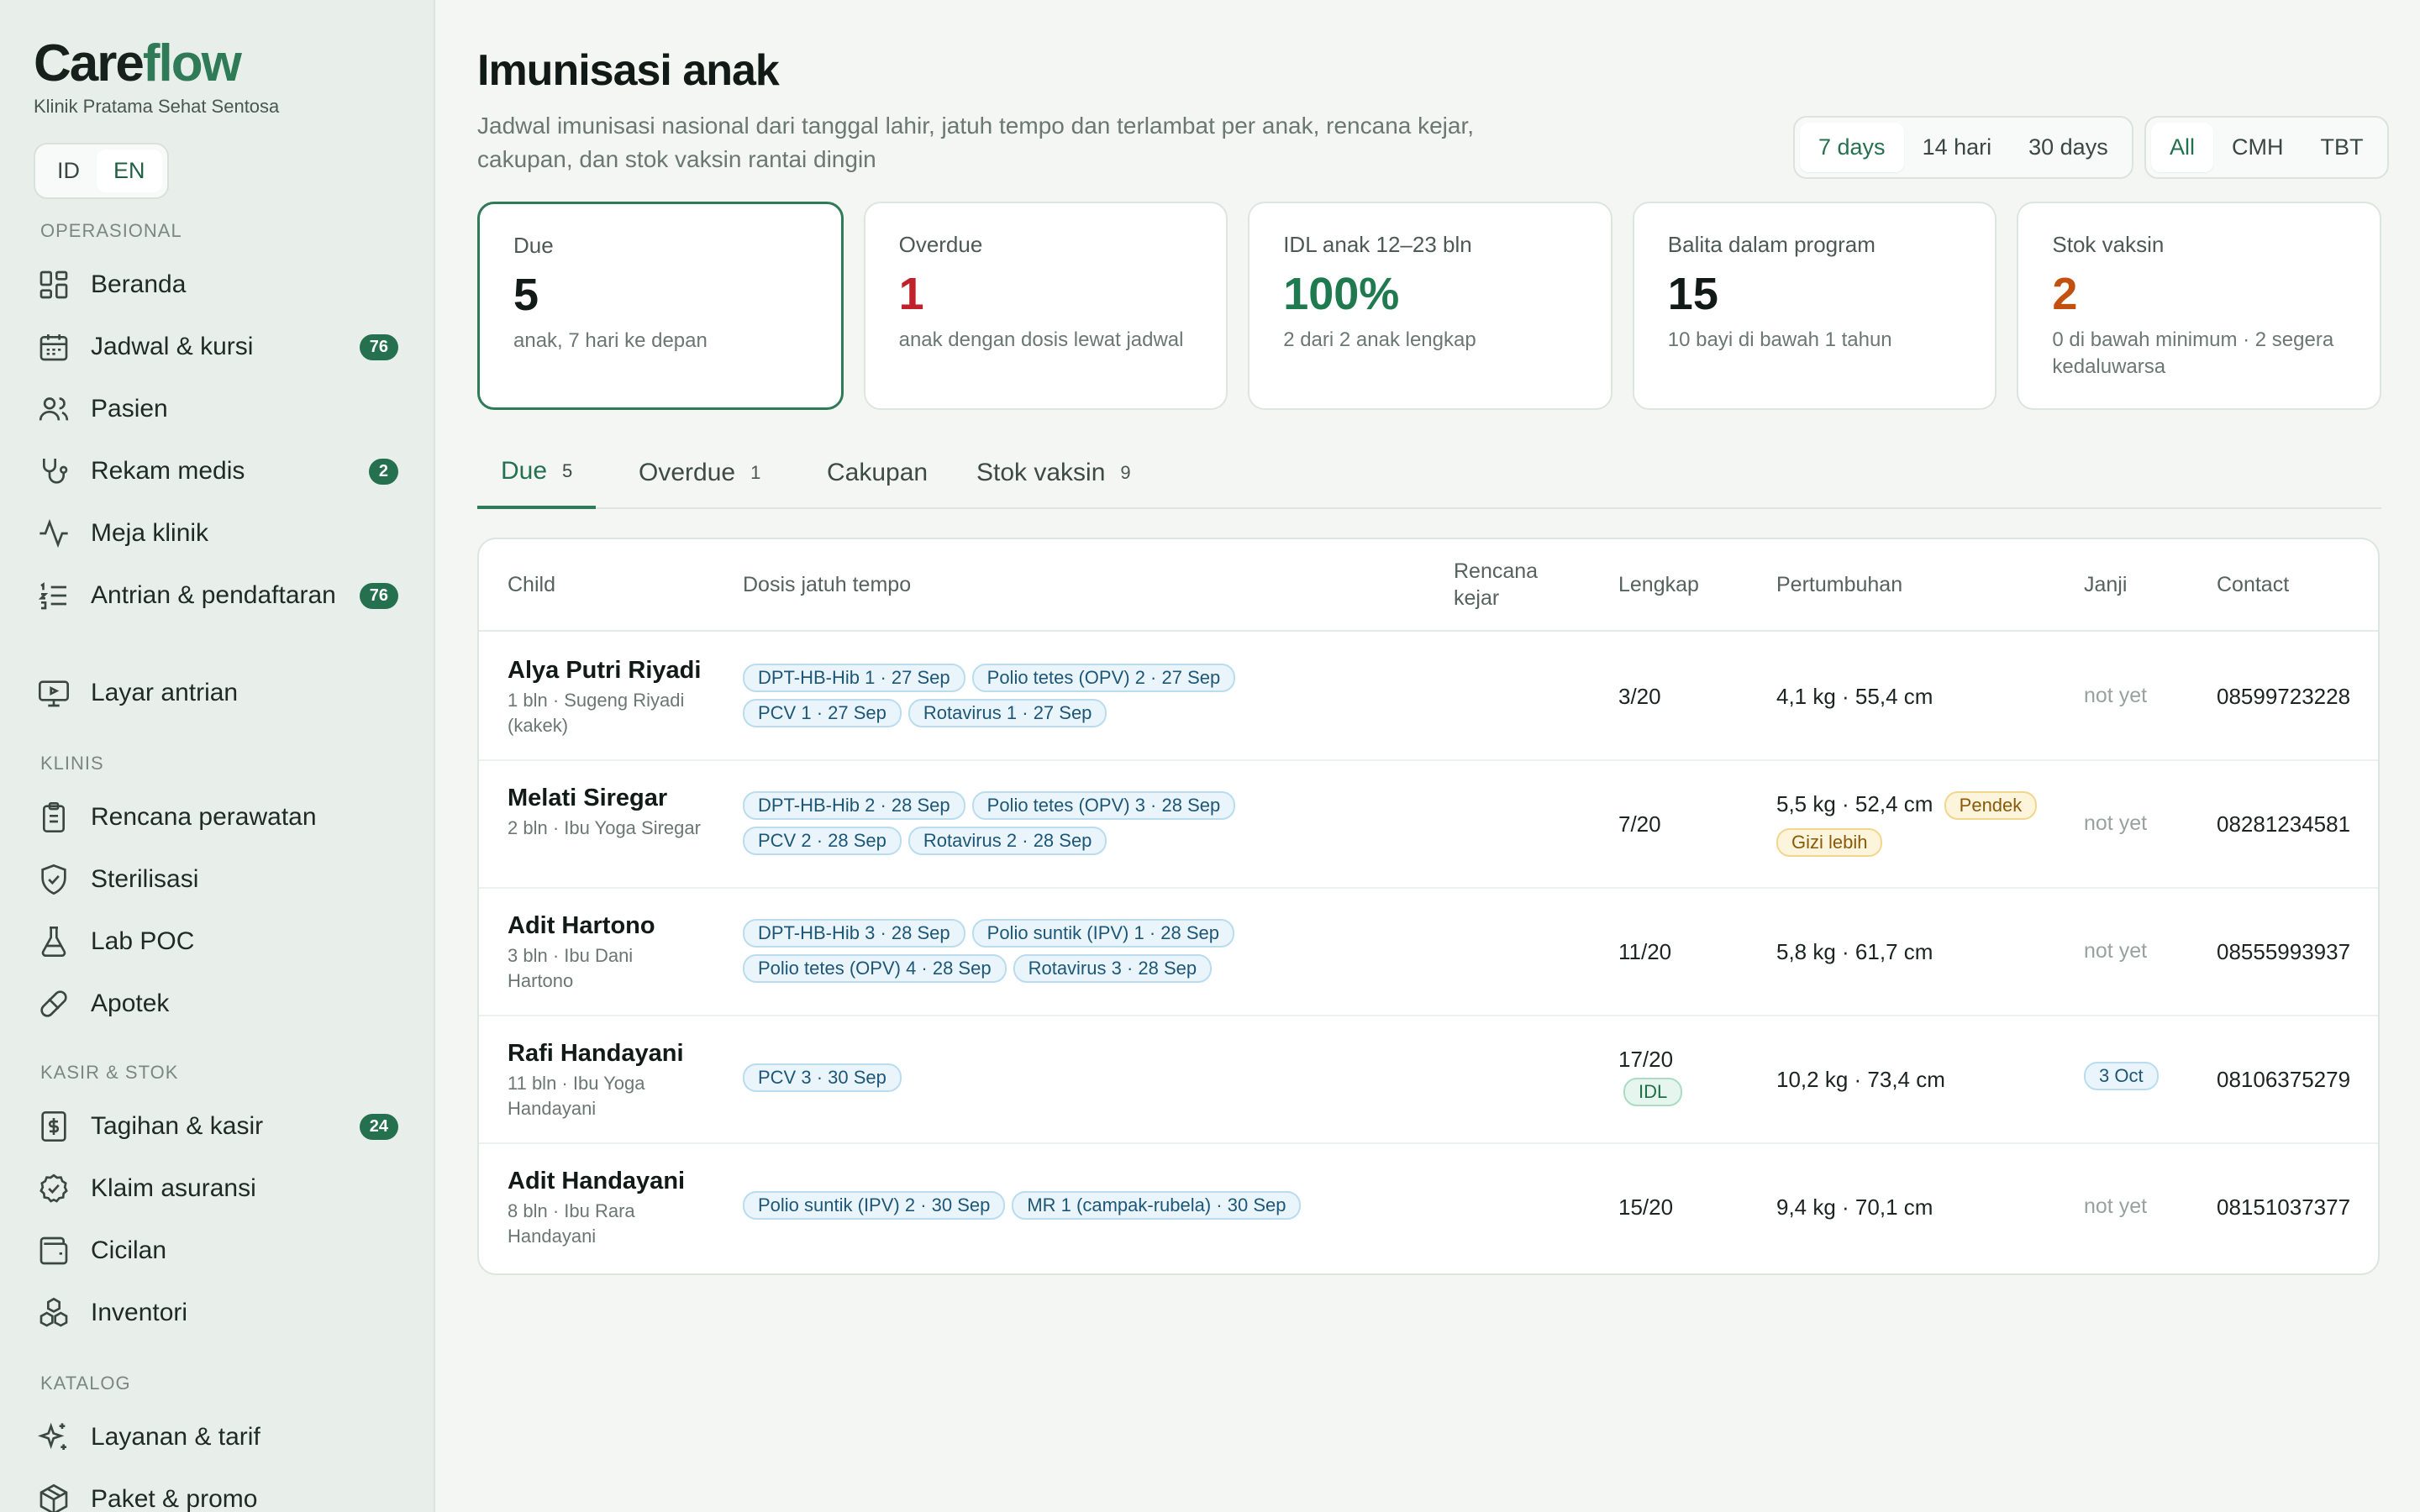 This screenshot has width=2420, height=1512. What do you see at coordinates (823, 713) in the screenshot?
I see `dose-pill: PCV 1 · 27 Sep` at bounding box center [823, 713].